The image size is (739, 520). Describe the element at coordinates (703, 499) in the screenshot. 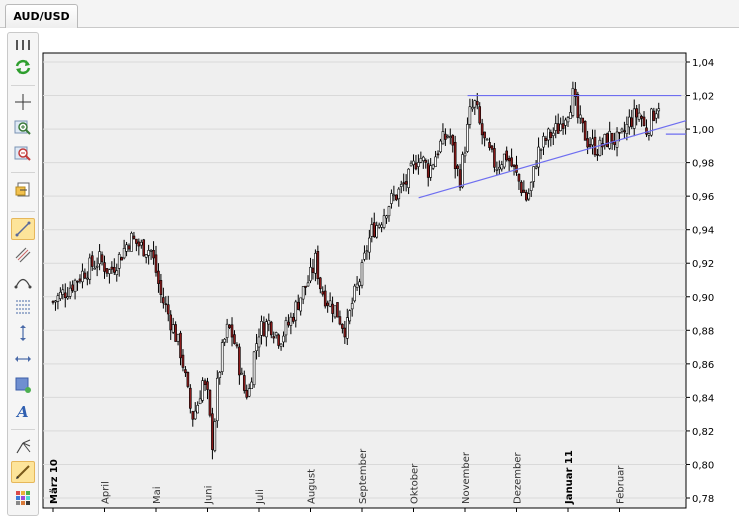

I see `y-tick-label: 0,78` at that location.